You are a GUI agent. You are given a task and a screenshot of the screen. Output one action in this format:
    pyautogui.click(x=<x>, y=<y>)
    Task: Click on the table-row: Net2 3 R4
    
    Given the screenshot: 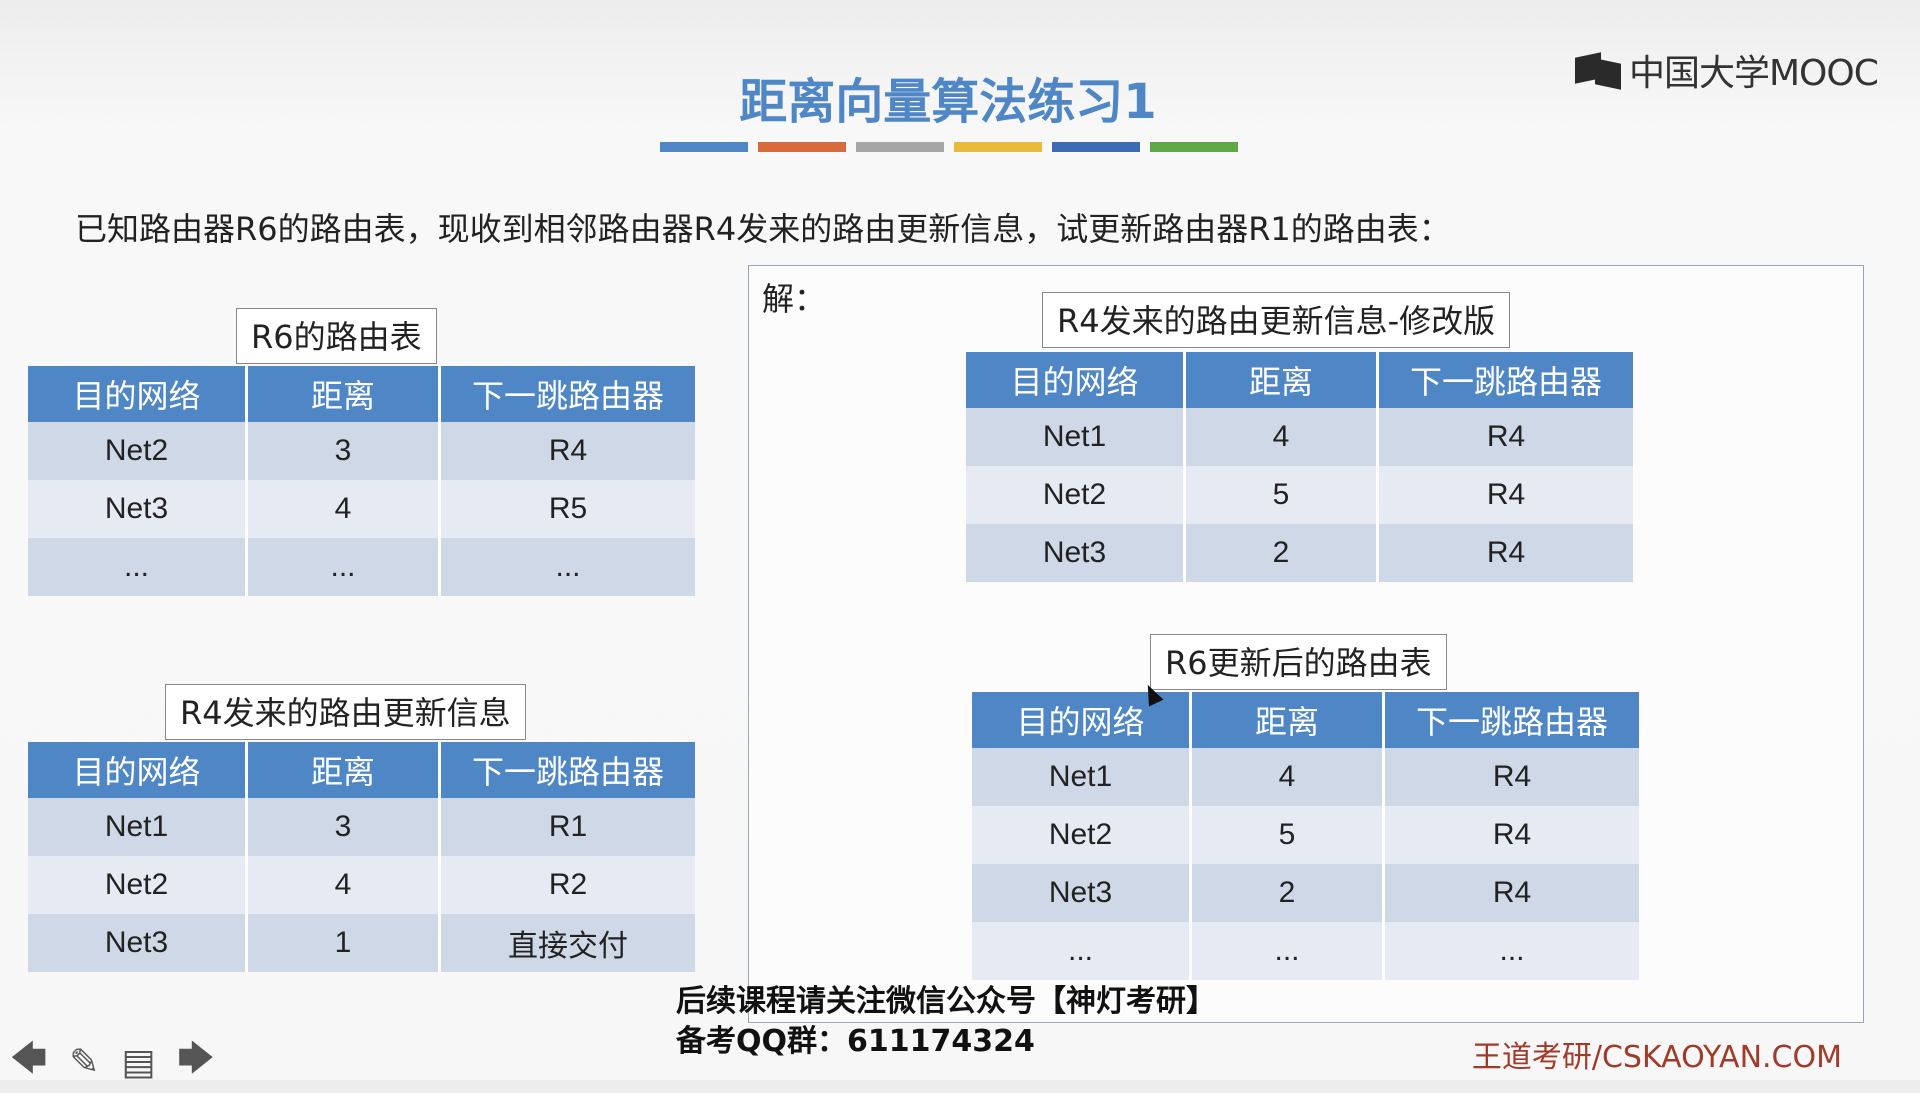 What is the action you would take?
    pyautogui.click(x=361, y=451)
    